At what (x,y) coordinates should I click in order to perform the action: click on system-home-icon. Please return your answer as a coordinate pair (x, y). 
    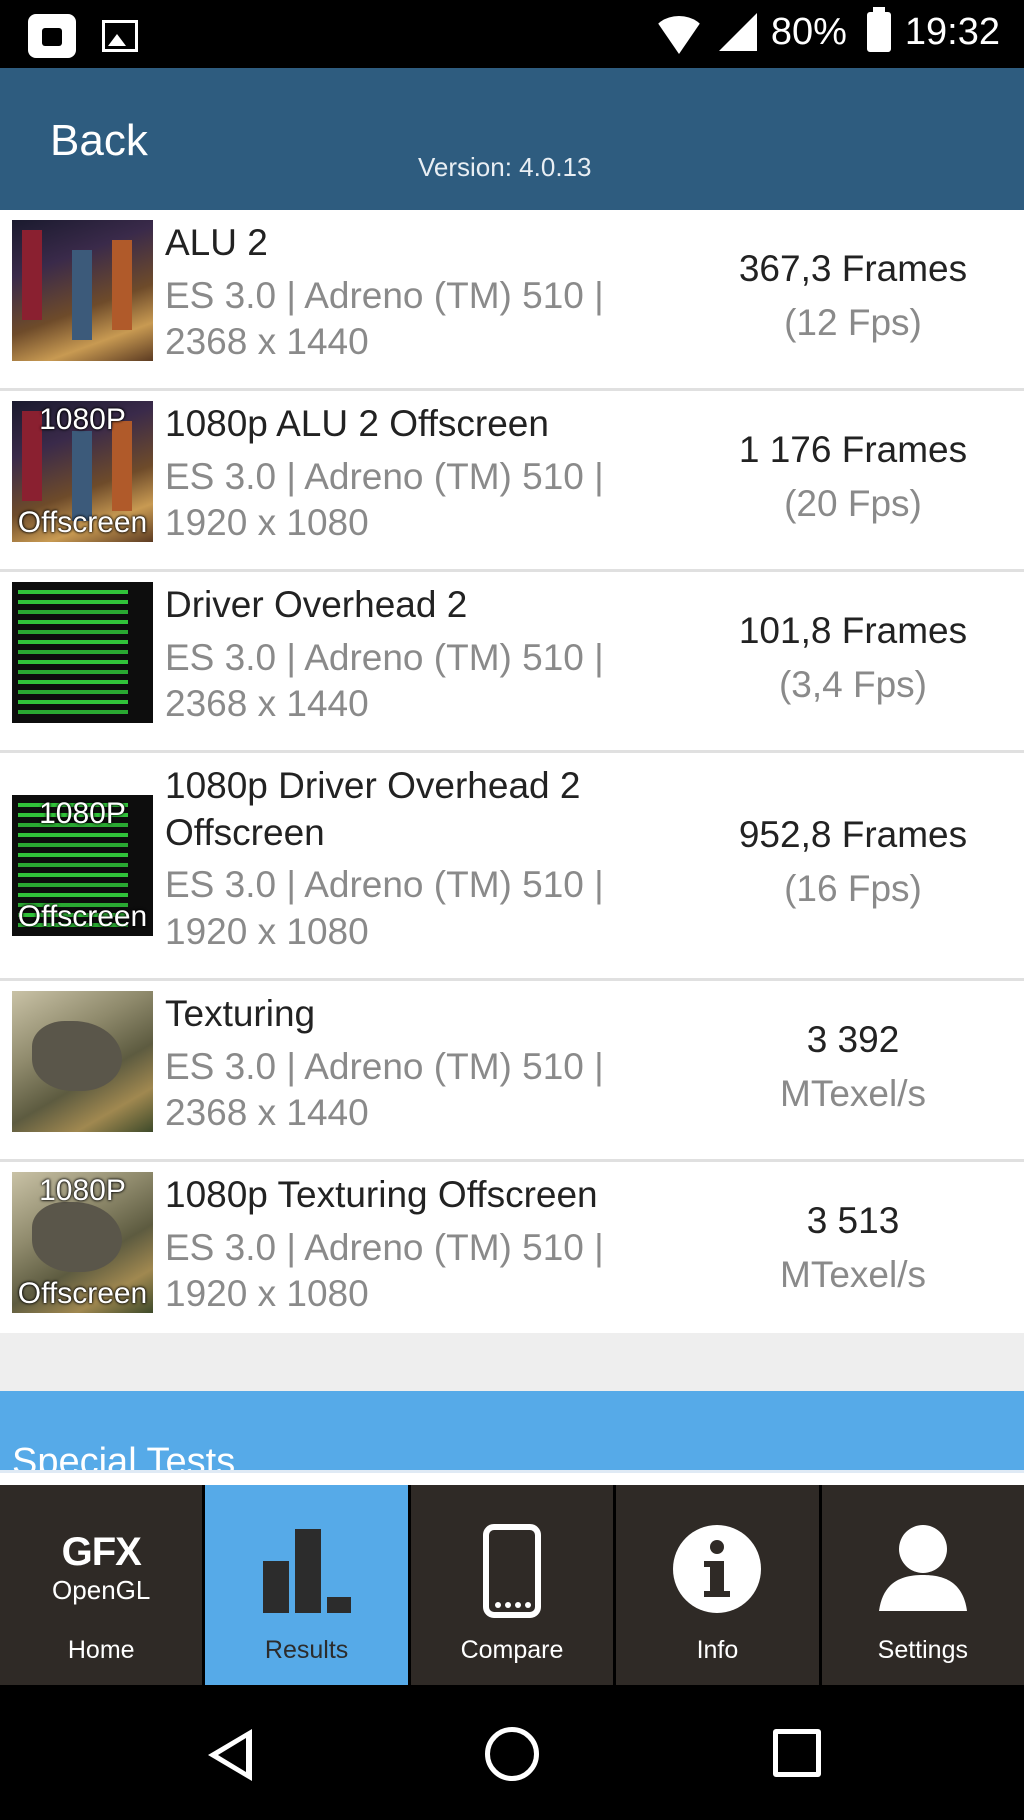
    Looking at the image, I should click on (512, 1754).